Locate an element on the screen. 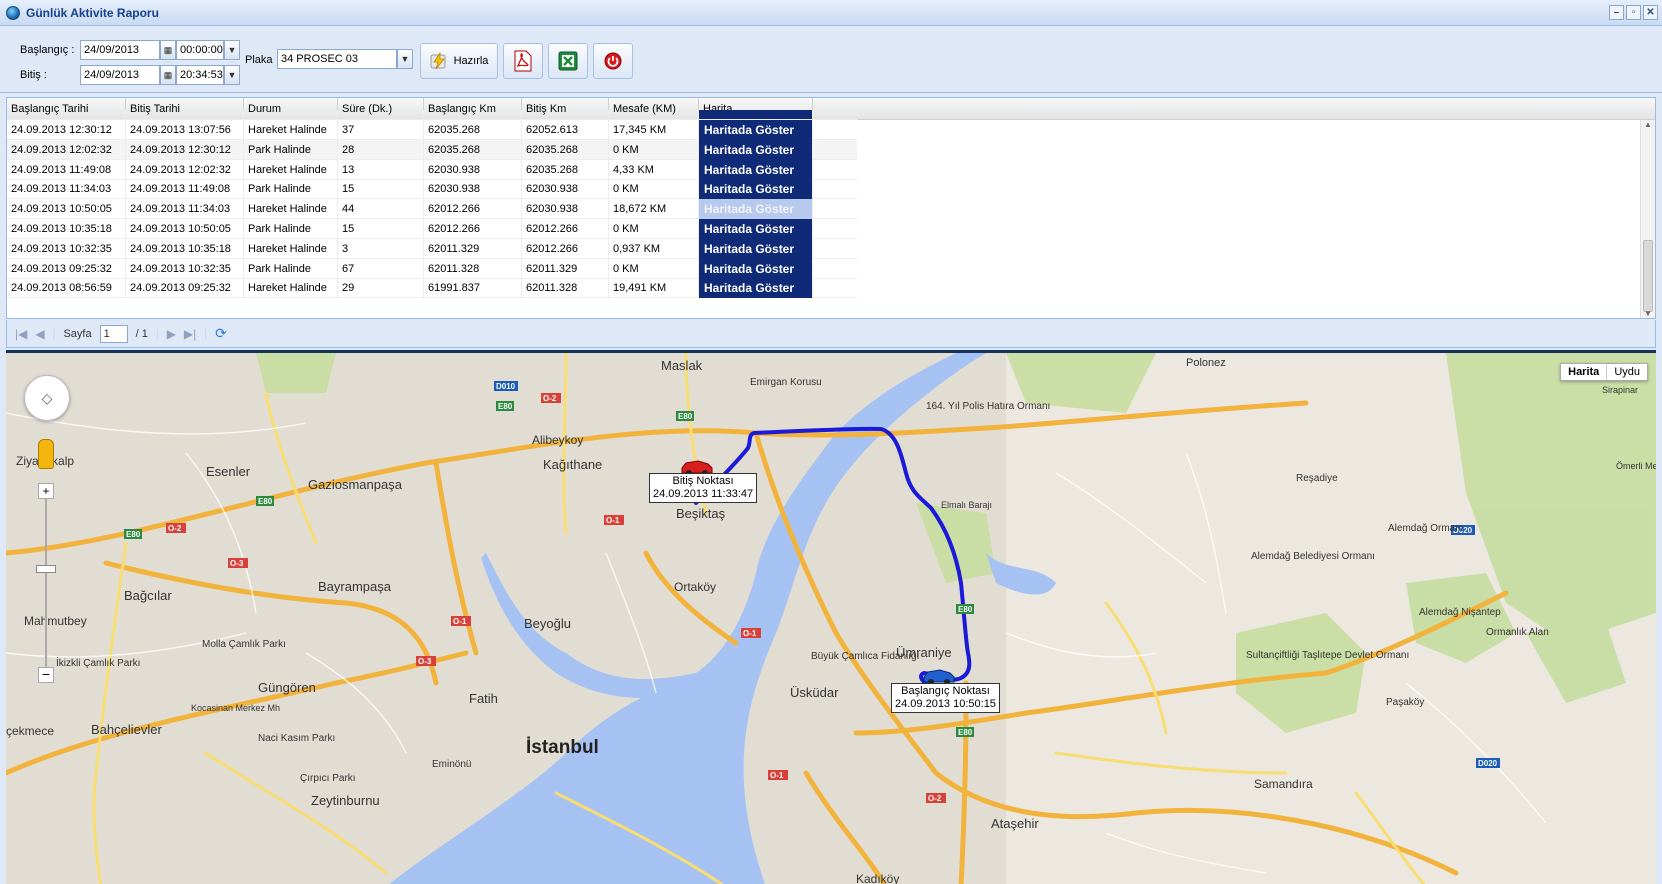  place-label: 164. Yıl Polis Hatıra Ormanı is located at coordinates (988, 406).